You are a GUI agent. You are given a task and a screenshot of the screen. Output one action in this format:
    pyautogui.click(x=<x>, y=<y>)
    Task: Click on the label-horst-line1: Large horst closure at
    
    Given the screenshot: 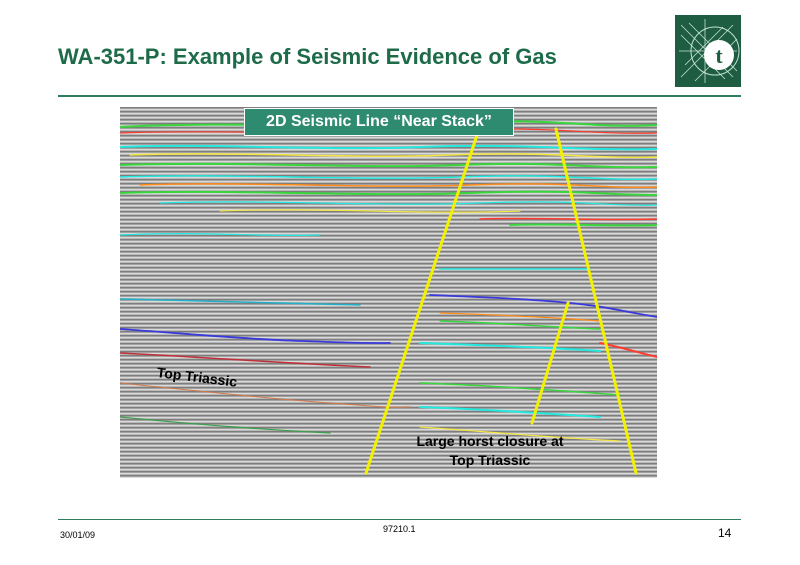 What is the action you would take?
    pyautogui.click(x=490, y=441)
    